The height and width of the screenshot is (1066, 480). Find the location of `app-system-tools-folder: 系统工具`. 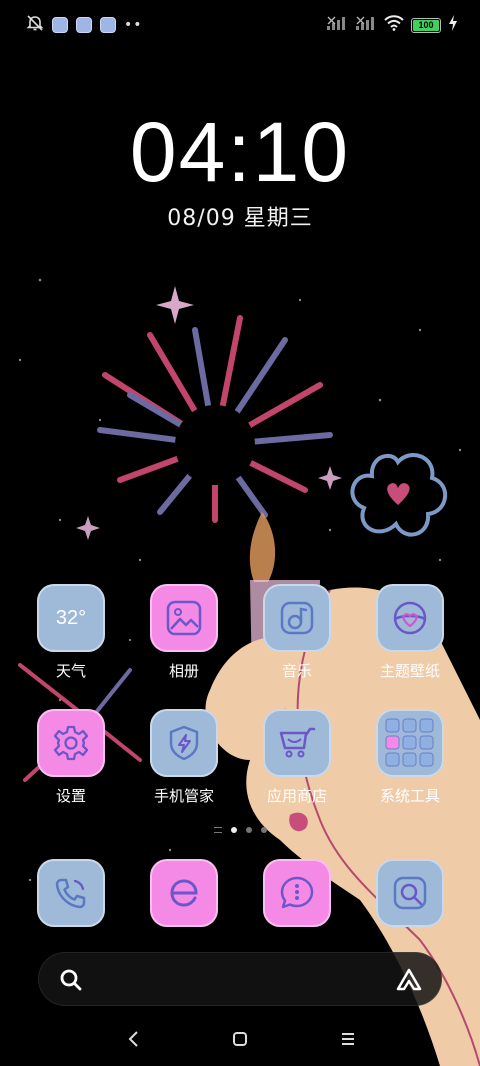

app-system-tools-folder: 系统工具 is located at coordinates (410, 757).